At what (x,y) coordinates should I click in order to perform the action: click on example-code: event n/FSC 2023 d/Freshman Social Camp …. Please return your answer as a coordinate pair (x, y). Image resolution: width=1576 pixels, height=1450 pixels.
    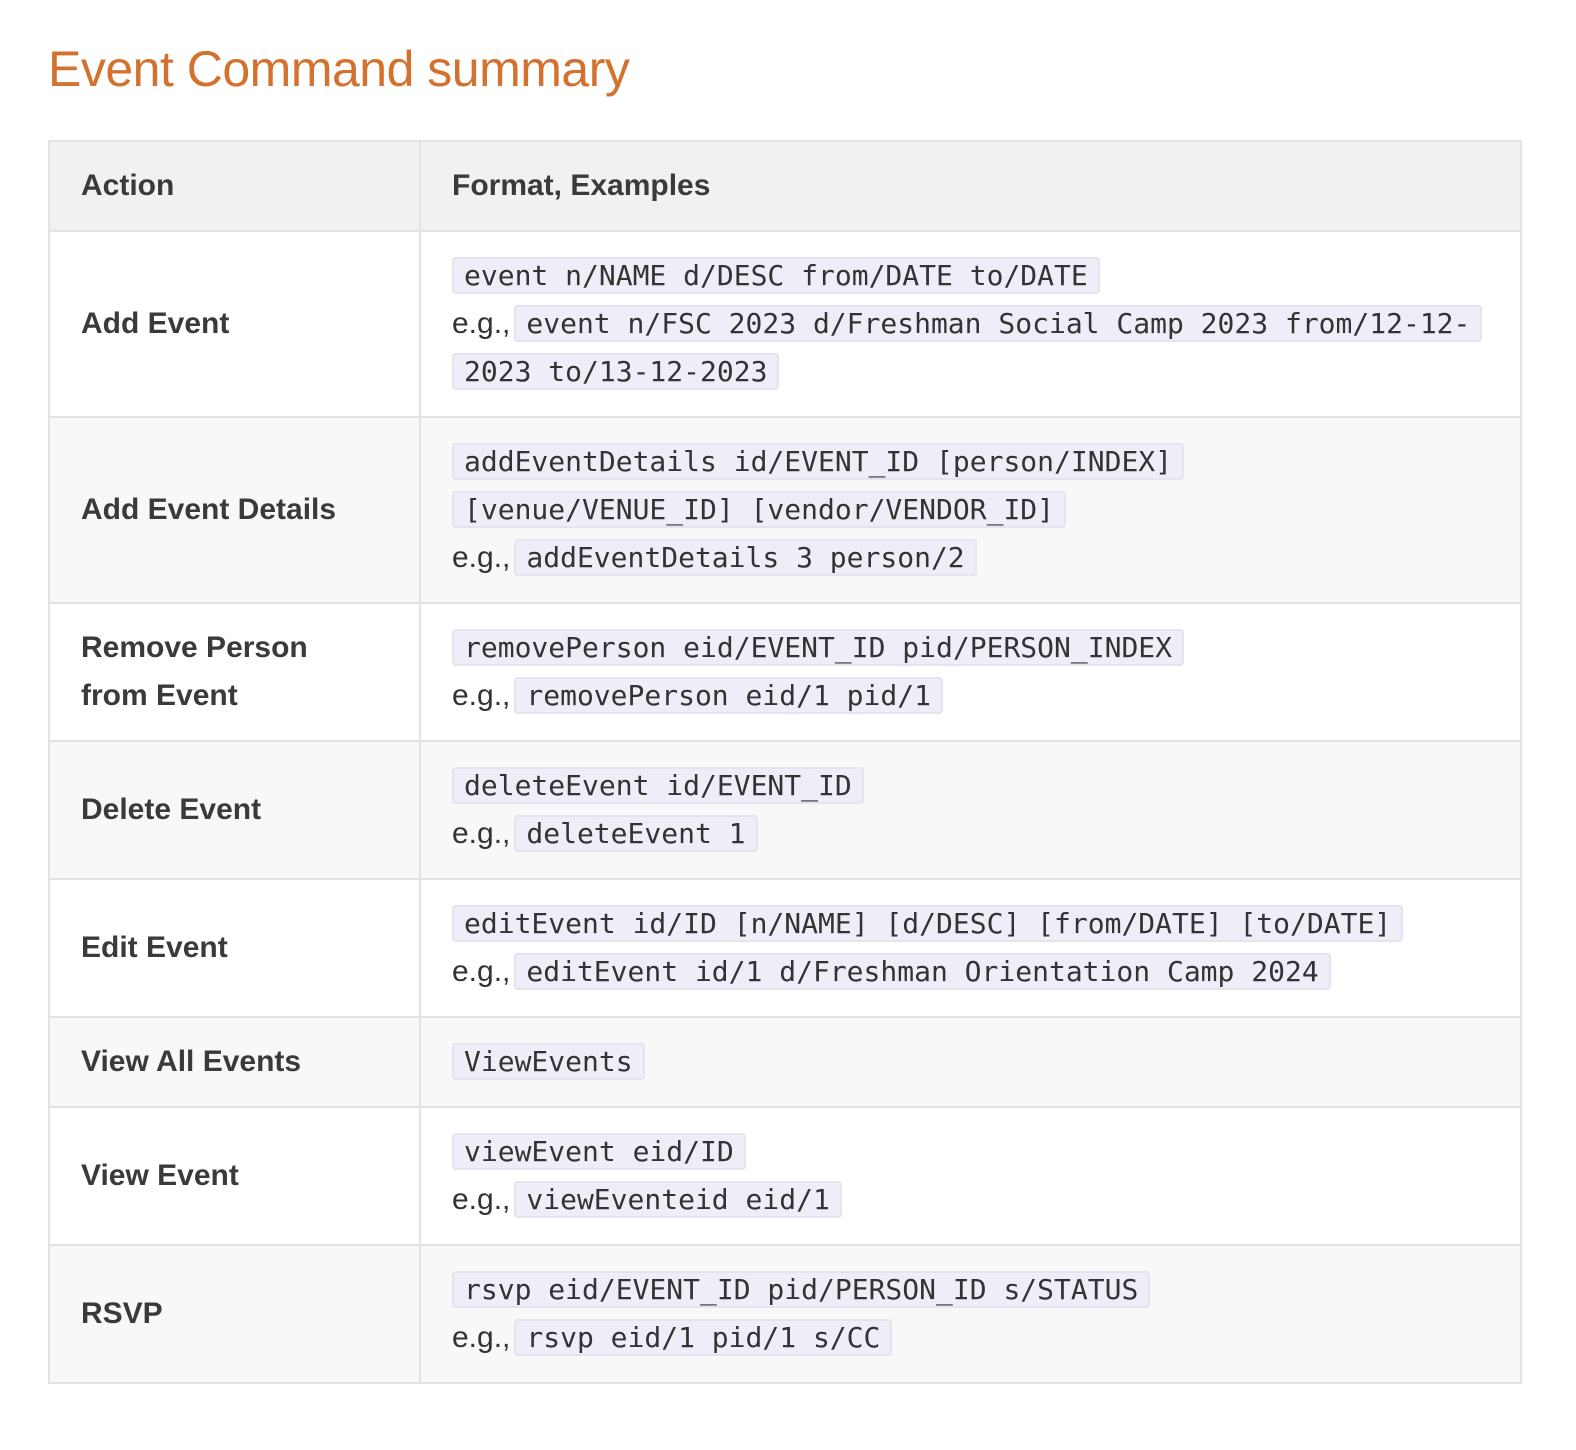
    Looking at the image, I should click on (967, 347).